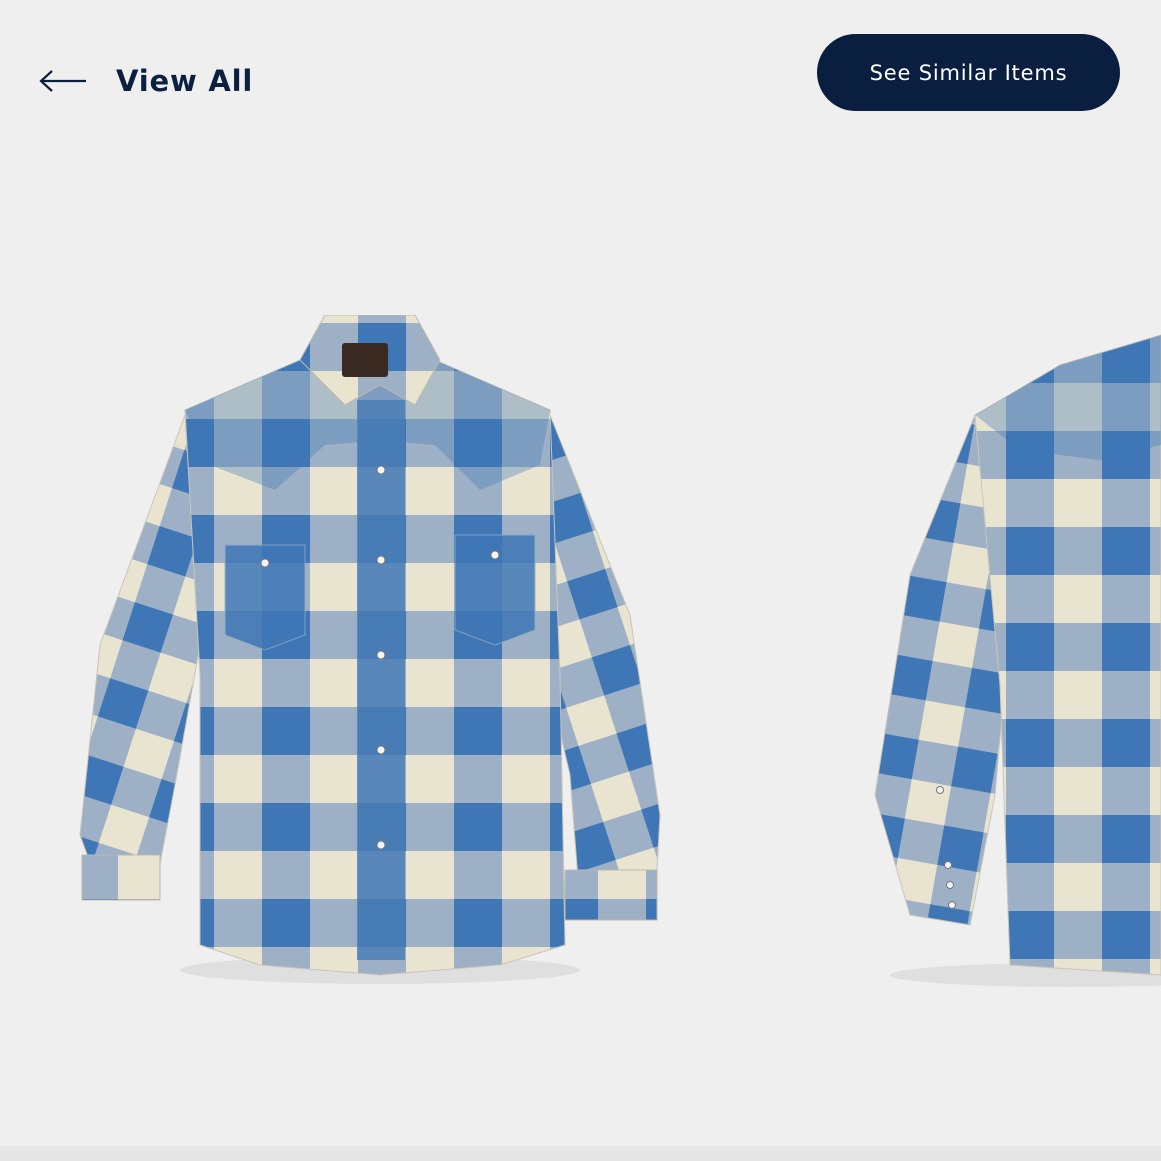  Describe the element at coordinates (580, 1153) in the screenshot. I see `bottom-divider` at that location.